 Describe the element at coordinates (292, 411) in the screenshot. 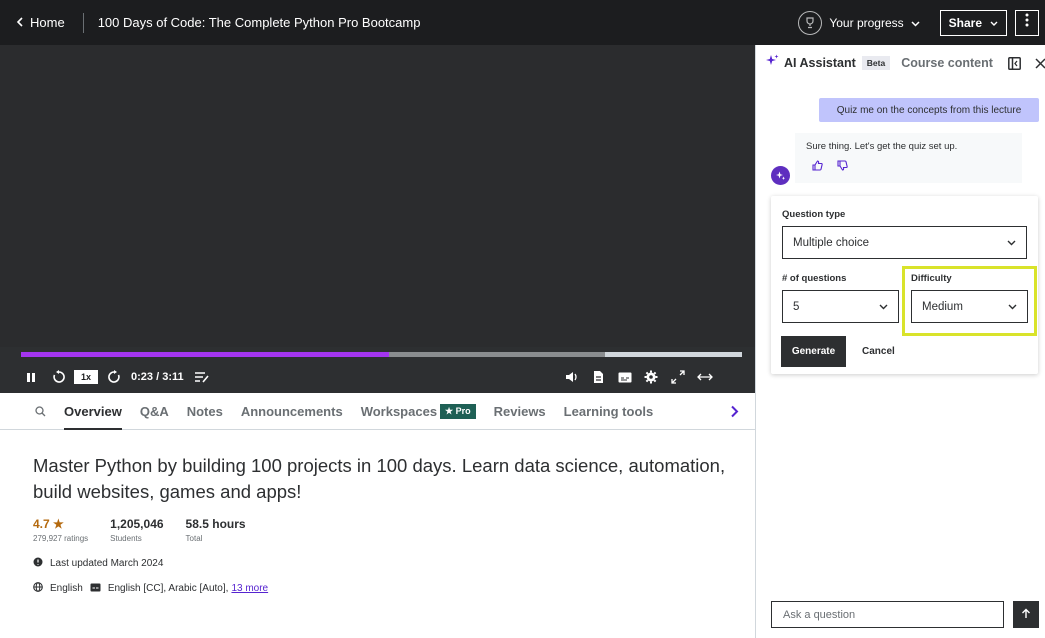

I see `tab-announcements: Announcements` at that location.